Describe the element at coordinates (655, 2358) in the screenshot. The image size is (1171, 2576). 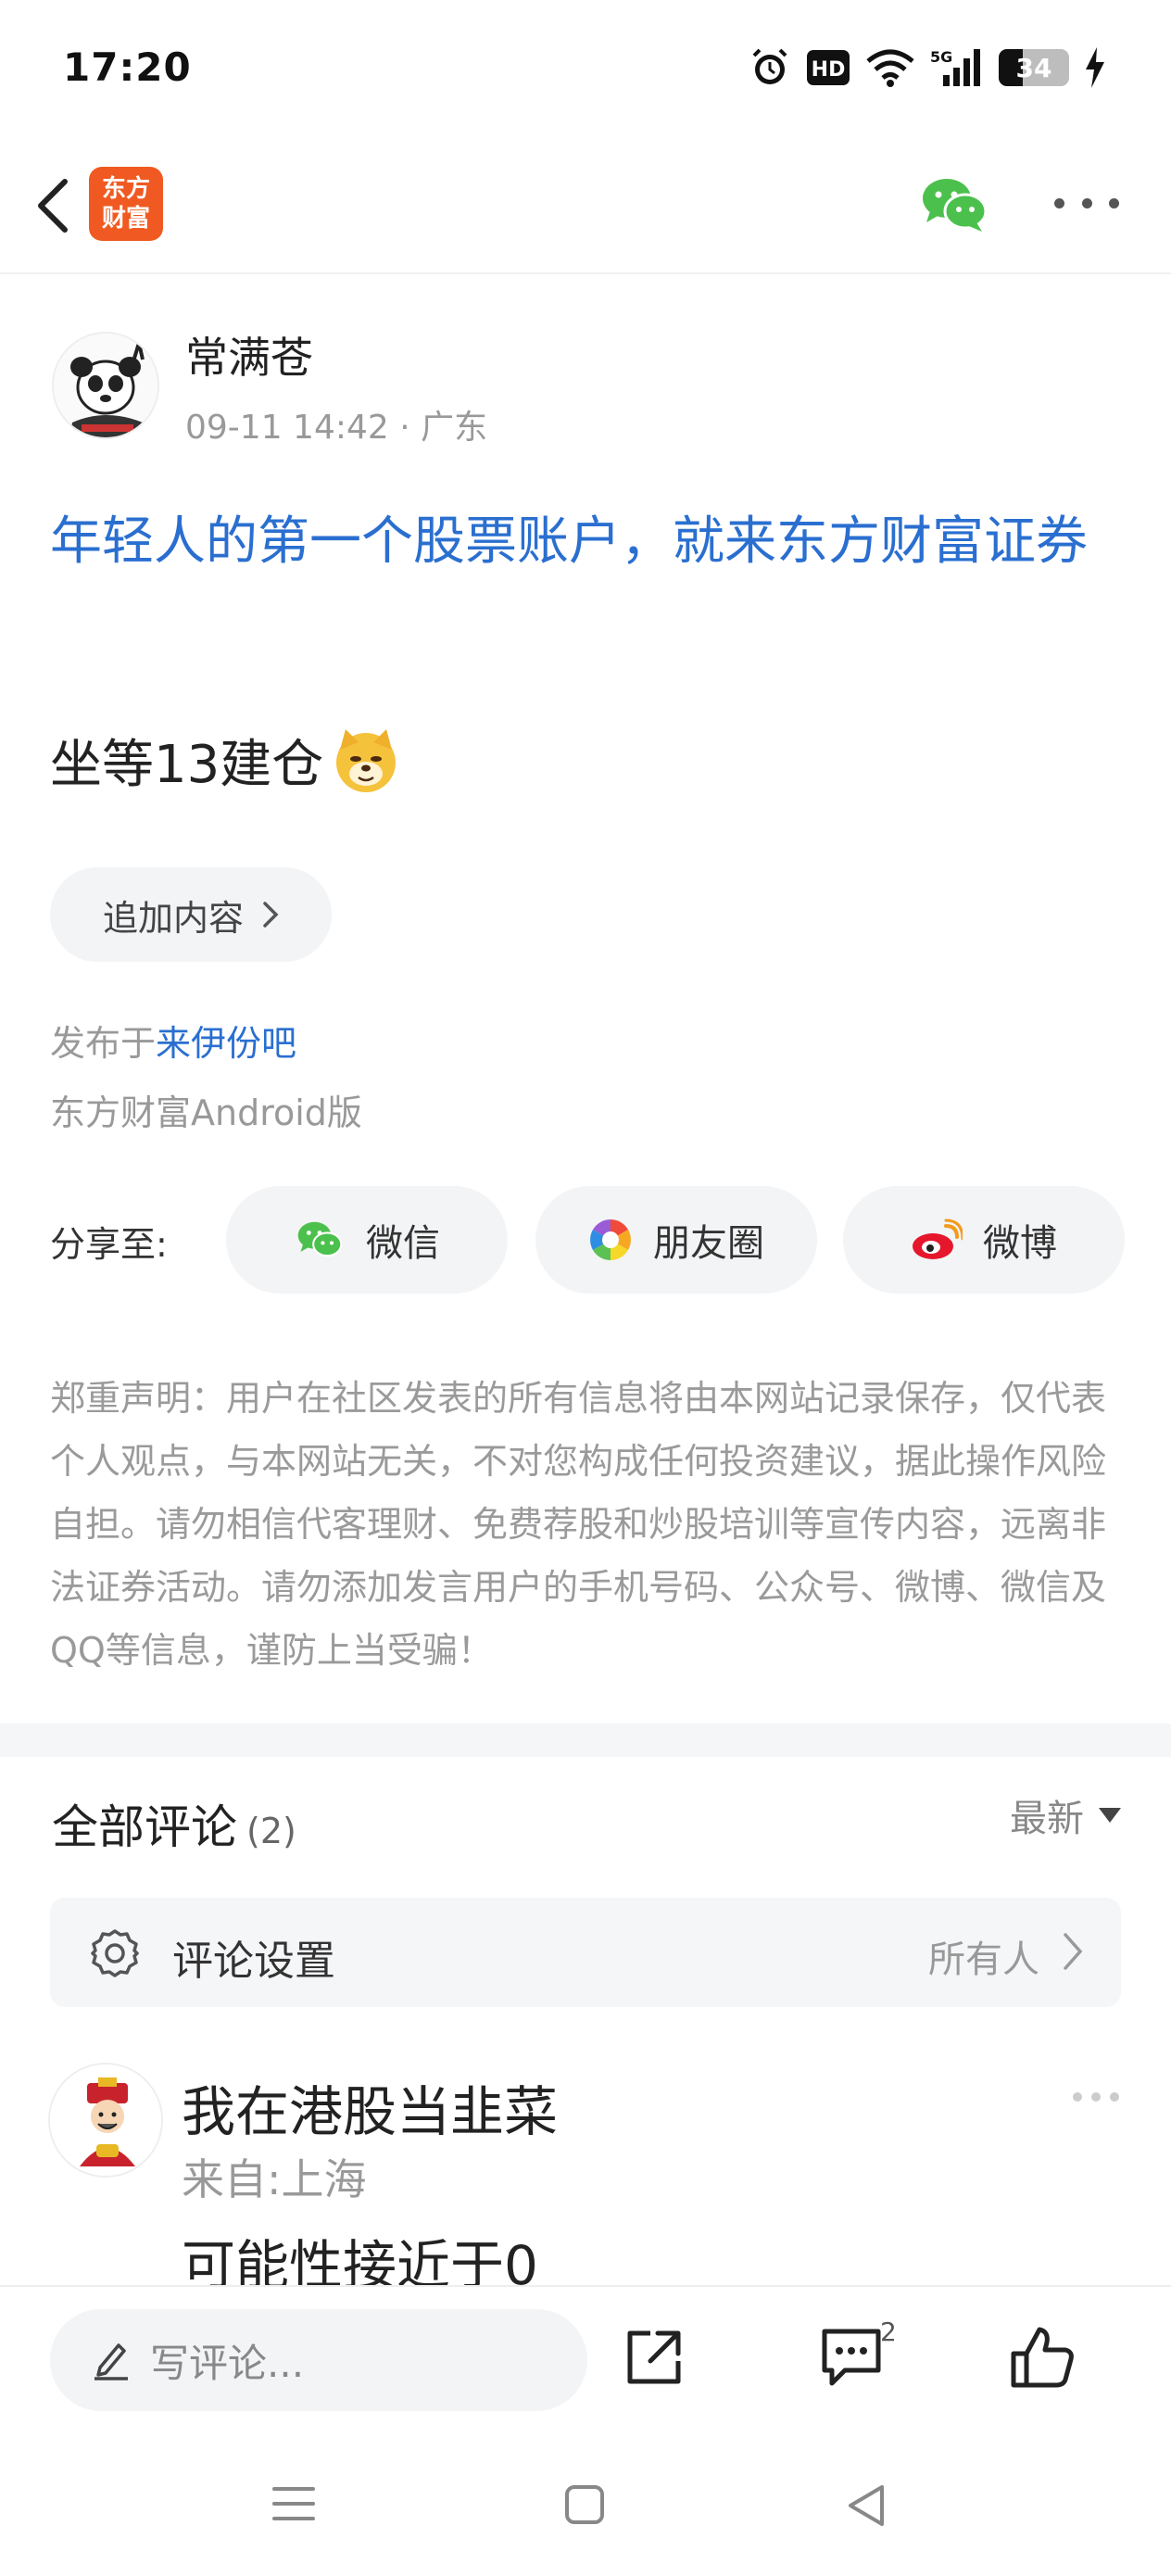
I see `share-external-icon` at that location.